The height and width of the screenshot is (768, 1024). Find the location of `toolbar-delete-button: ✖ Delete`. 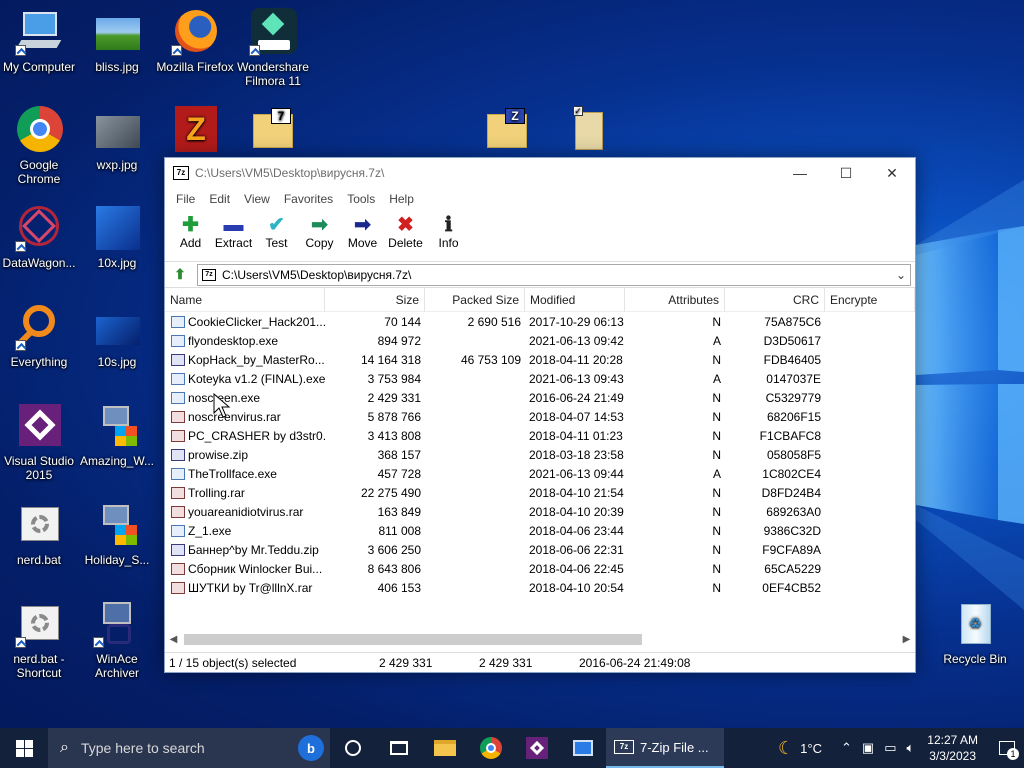

toolbar-delete-button: ✖ Delete is located at coordinates (405, 230).